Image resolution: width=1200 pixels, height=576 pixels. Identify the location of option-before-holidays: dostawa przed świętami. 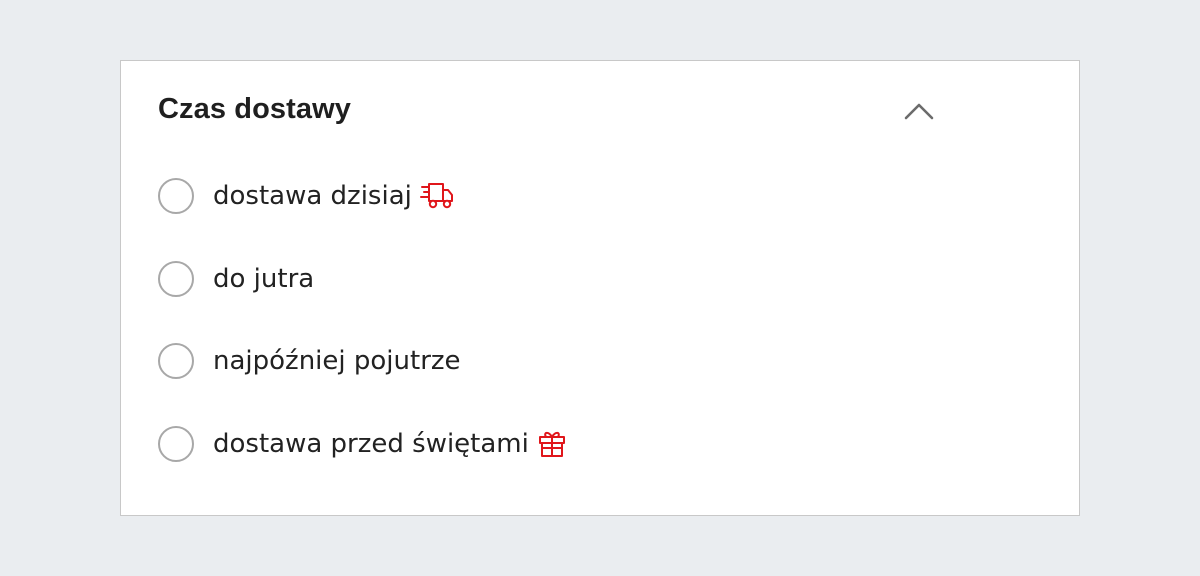
(362, 444).